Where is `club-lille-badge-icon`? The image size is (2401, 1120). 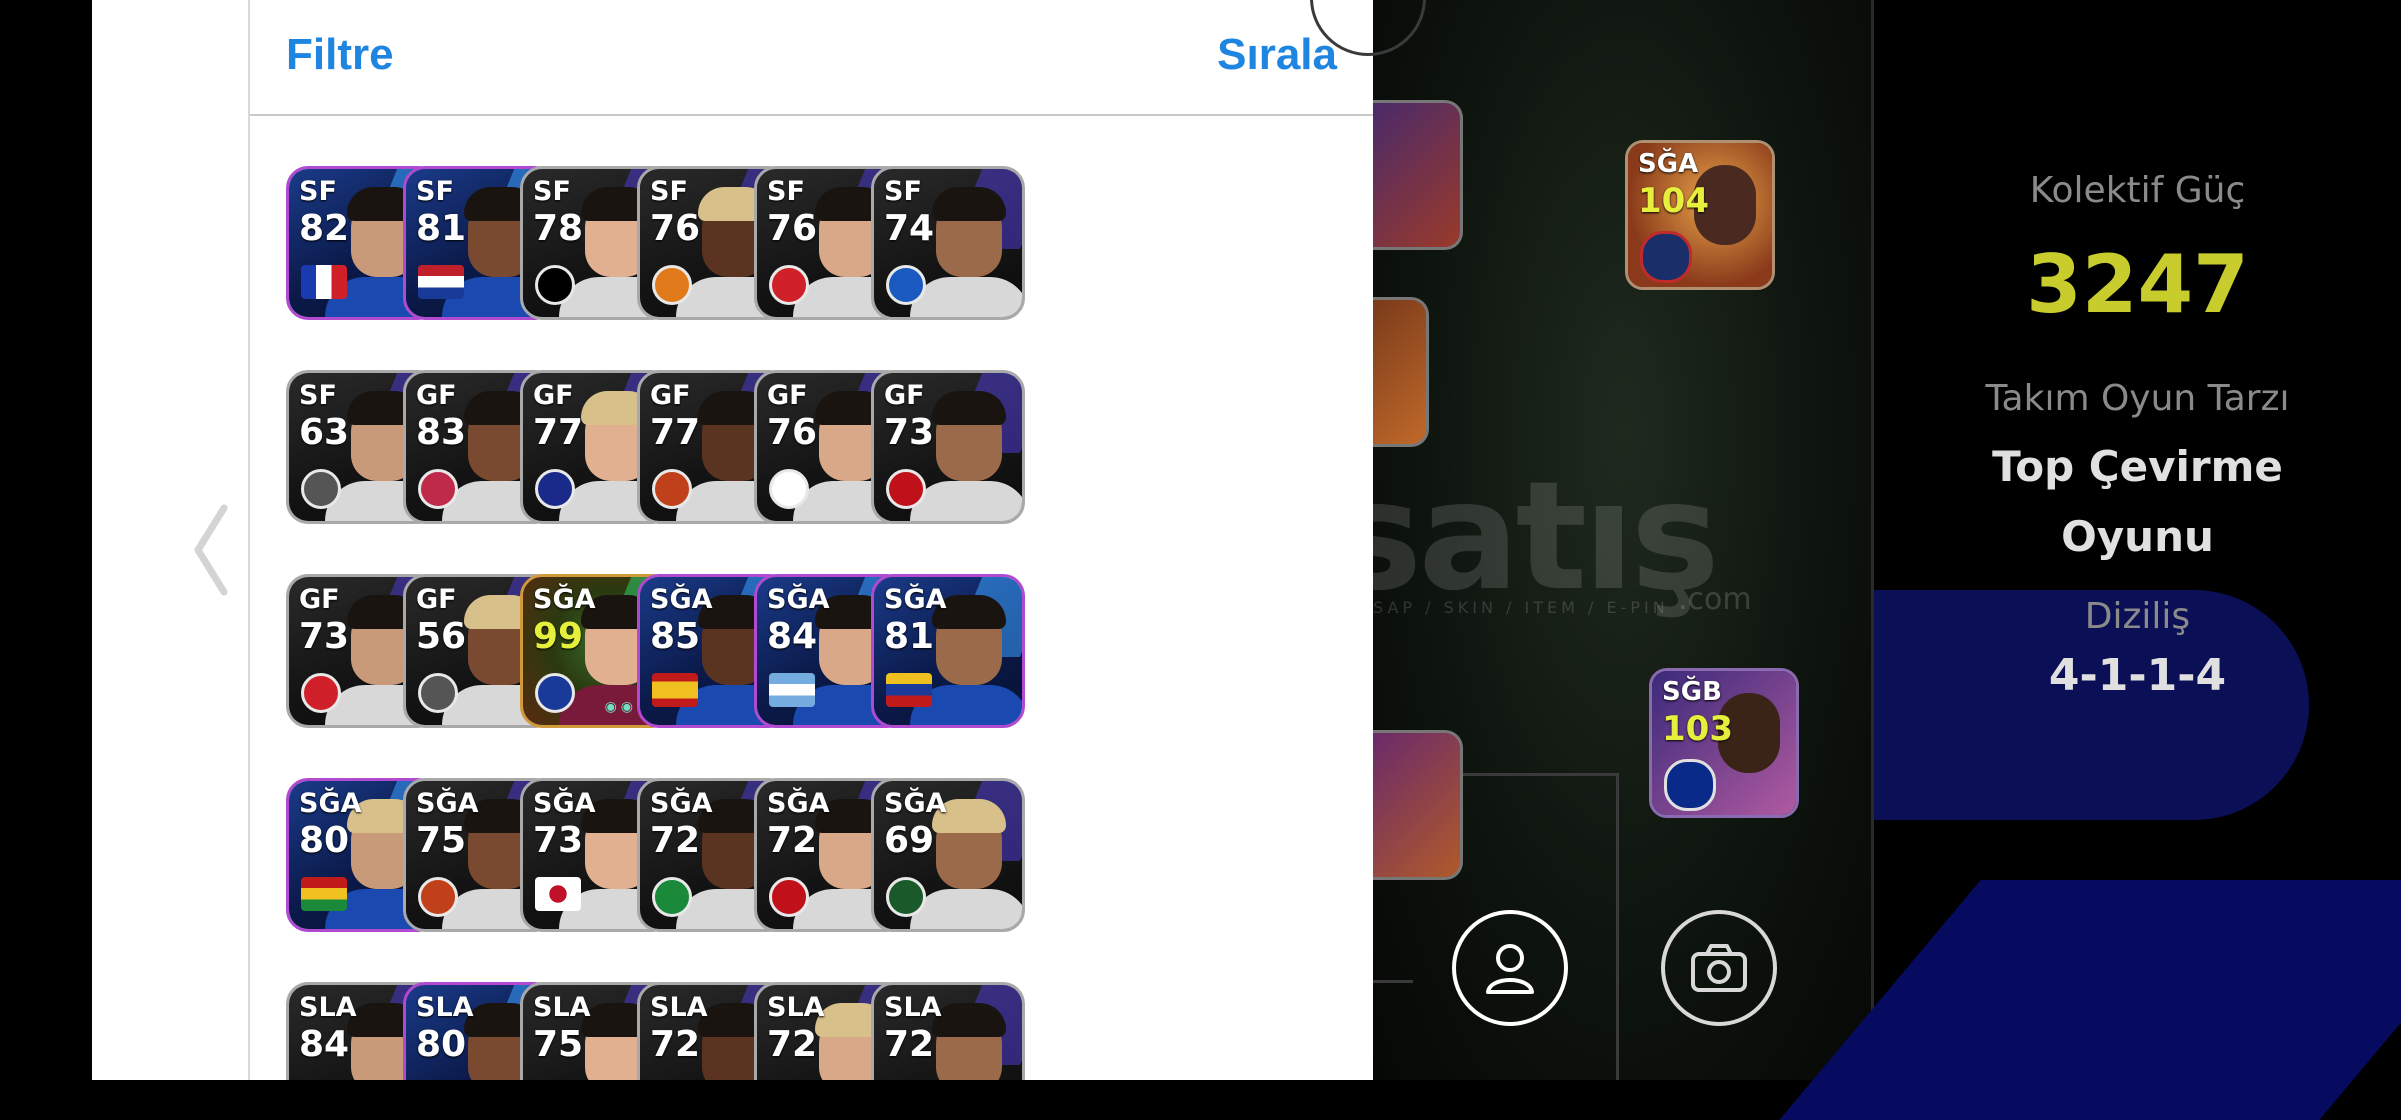 club-lille-badge-icon is located at coordinates (906, 489).